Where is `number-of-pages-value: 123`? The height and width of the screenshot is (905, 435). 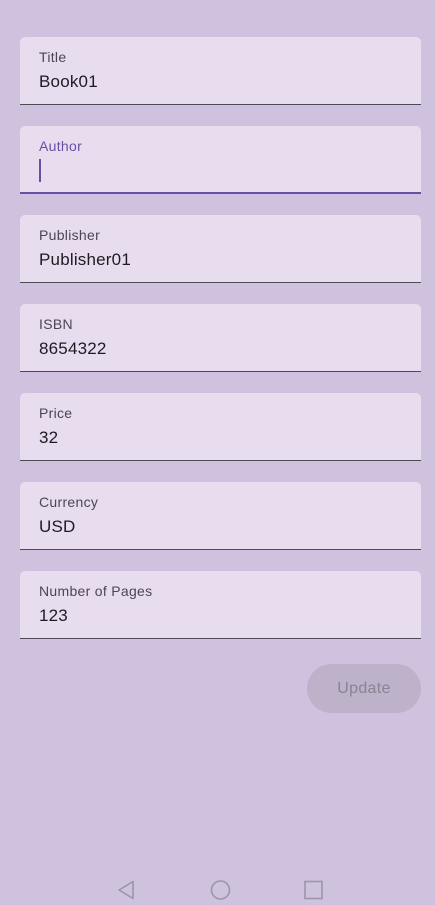 number-of-pages-value: 123 is located at coordinates (53, 615).